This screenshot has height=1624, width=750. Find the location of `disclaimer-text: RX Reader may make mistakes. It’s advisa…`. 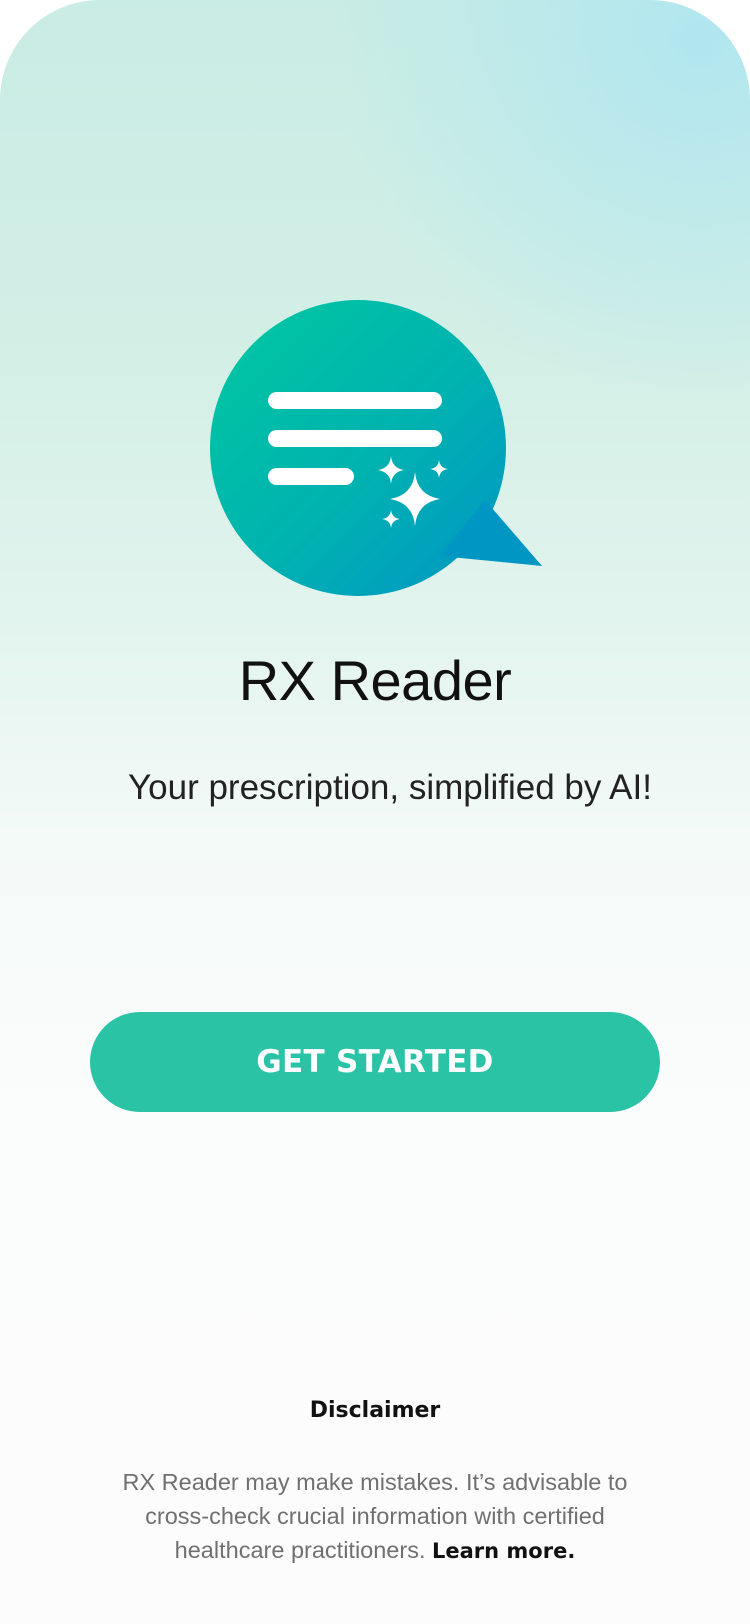

disclaimer-text: RX Reader may make mistakes. It’s advisa… is located at coordinates (375, 1516).